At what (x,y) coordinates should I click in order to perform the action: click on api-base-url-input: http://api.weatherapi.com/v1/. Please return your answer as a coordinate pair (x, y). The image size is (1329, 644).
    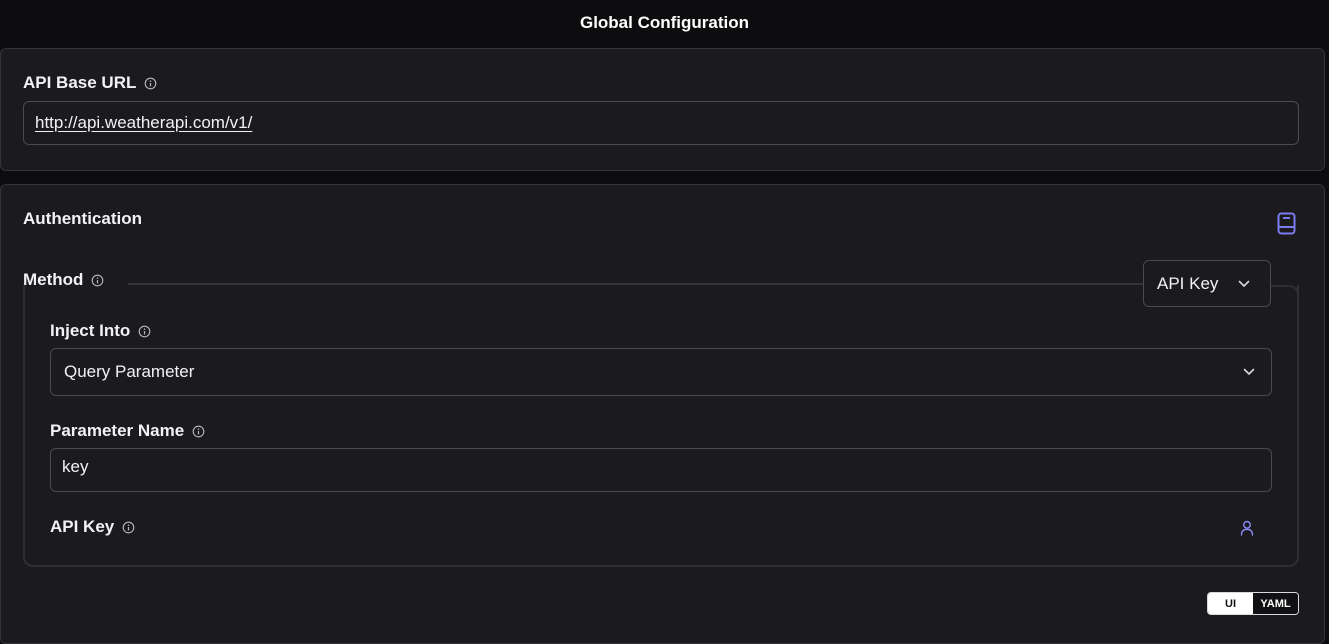
    Looking at the image, I should click on (661, 123).